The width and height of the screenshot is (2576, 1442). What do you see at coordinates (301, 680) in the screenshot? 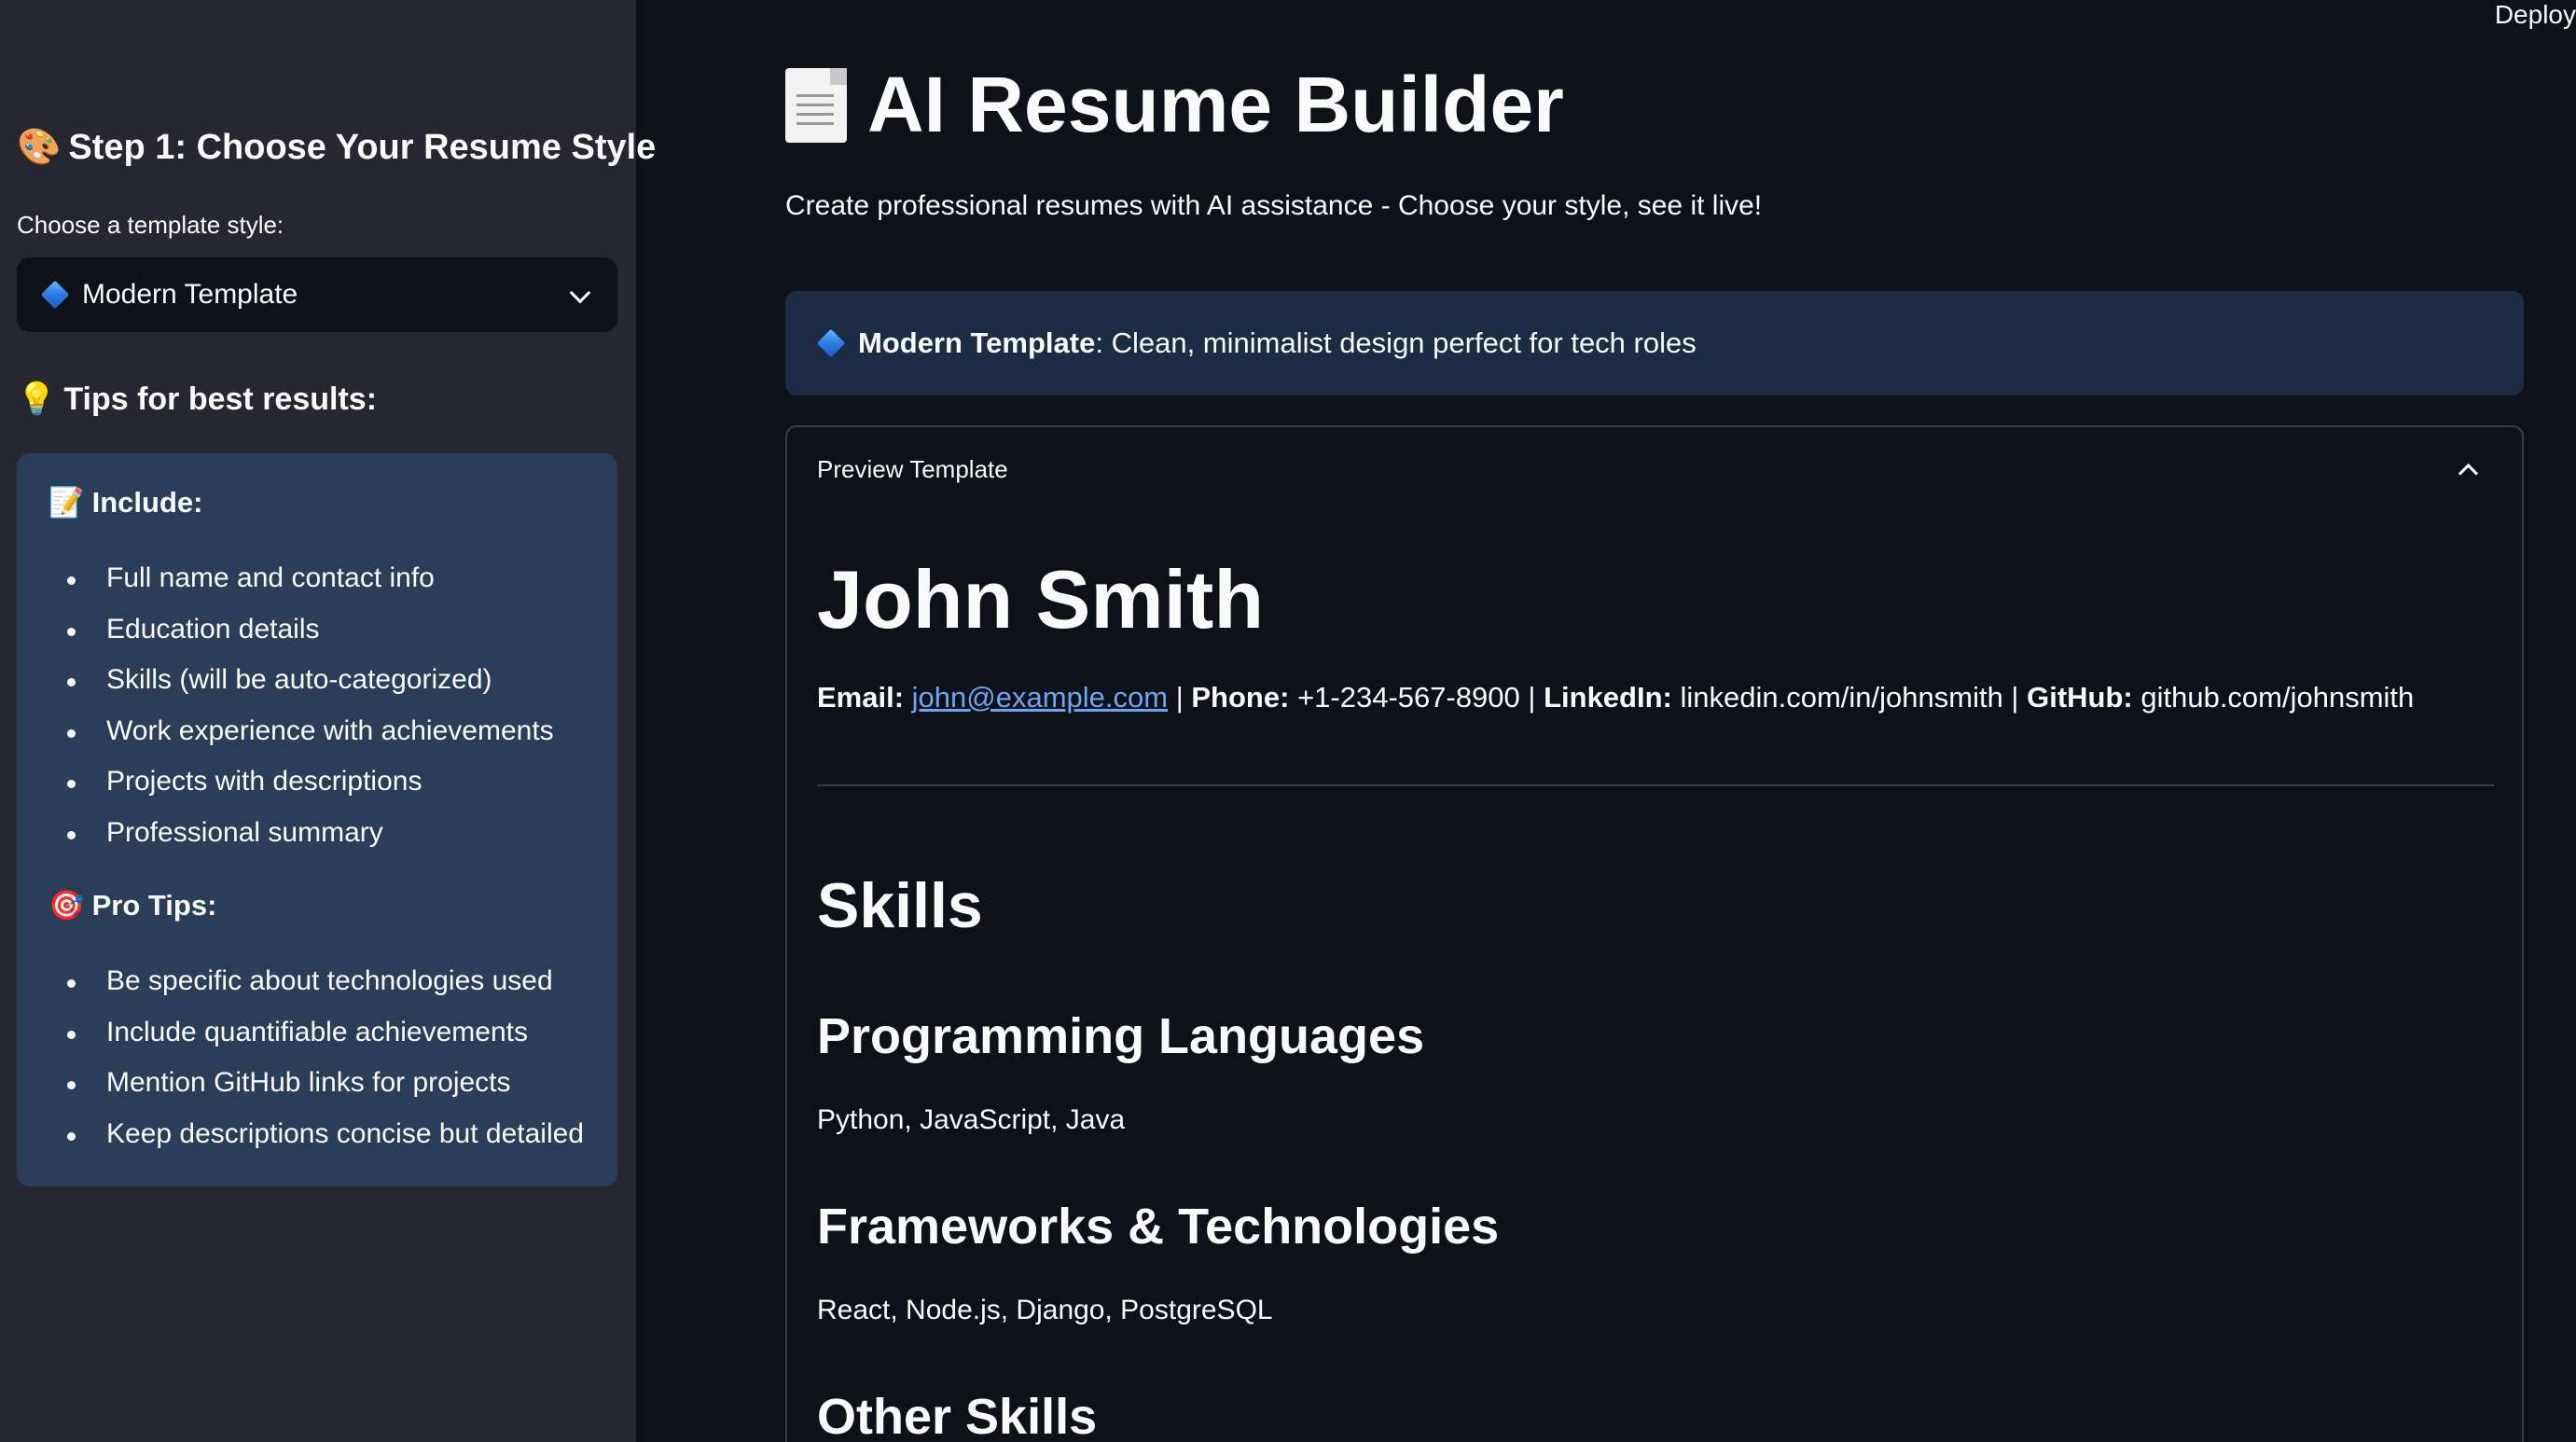
I see `list-item: Skills (will be auto-categorized)` at bounding box center [301, 680].